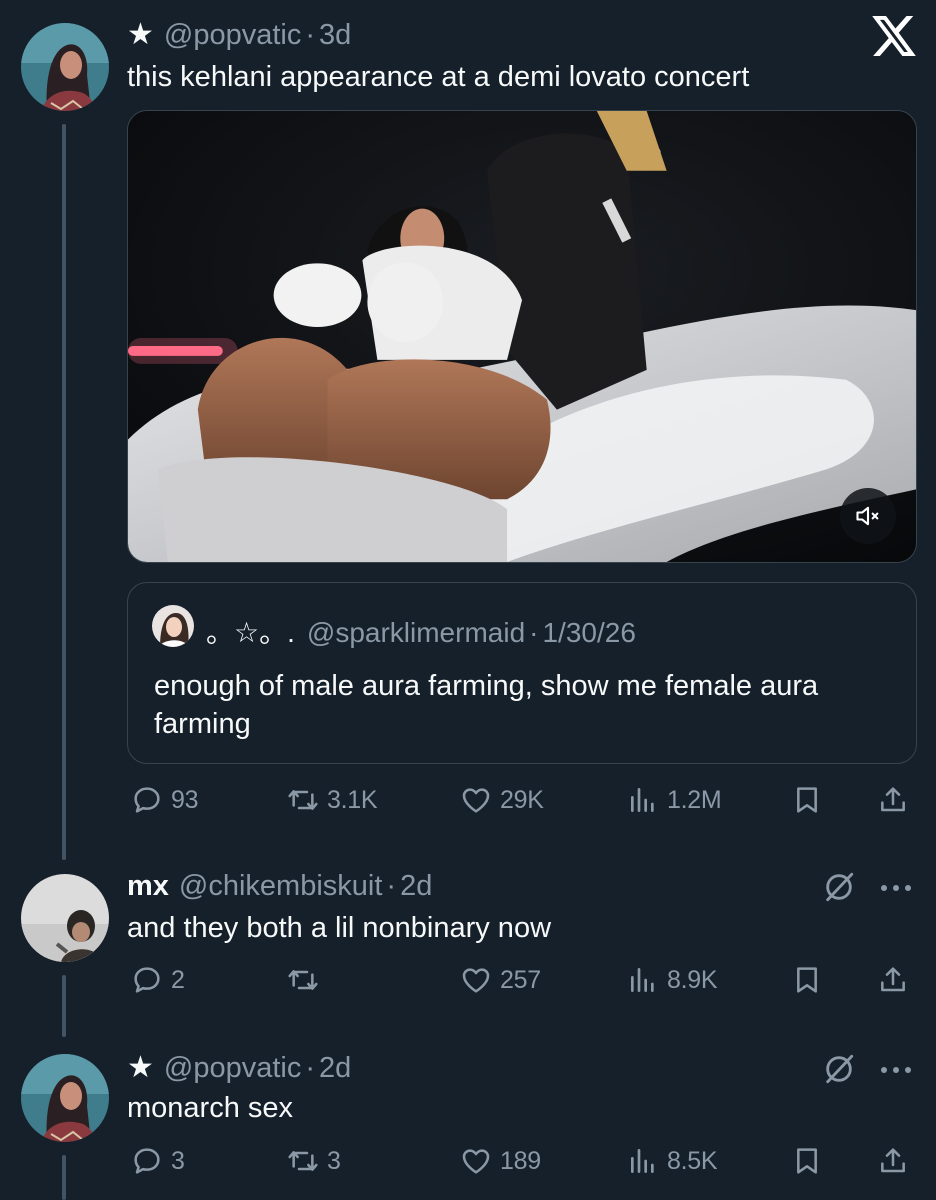  What do you see at coordinates (692, 1160) in the screenshot?
I see `views-count: 8.5K` at bounding box center [692, 1160].